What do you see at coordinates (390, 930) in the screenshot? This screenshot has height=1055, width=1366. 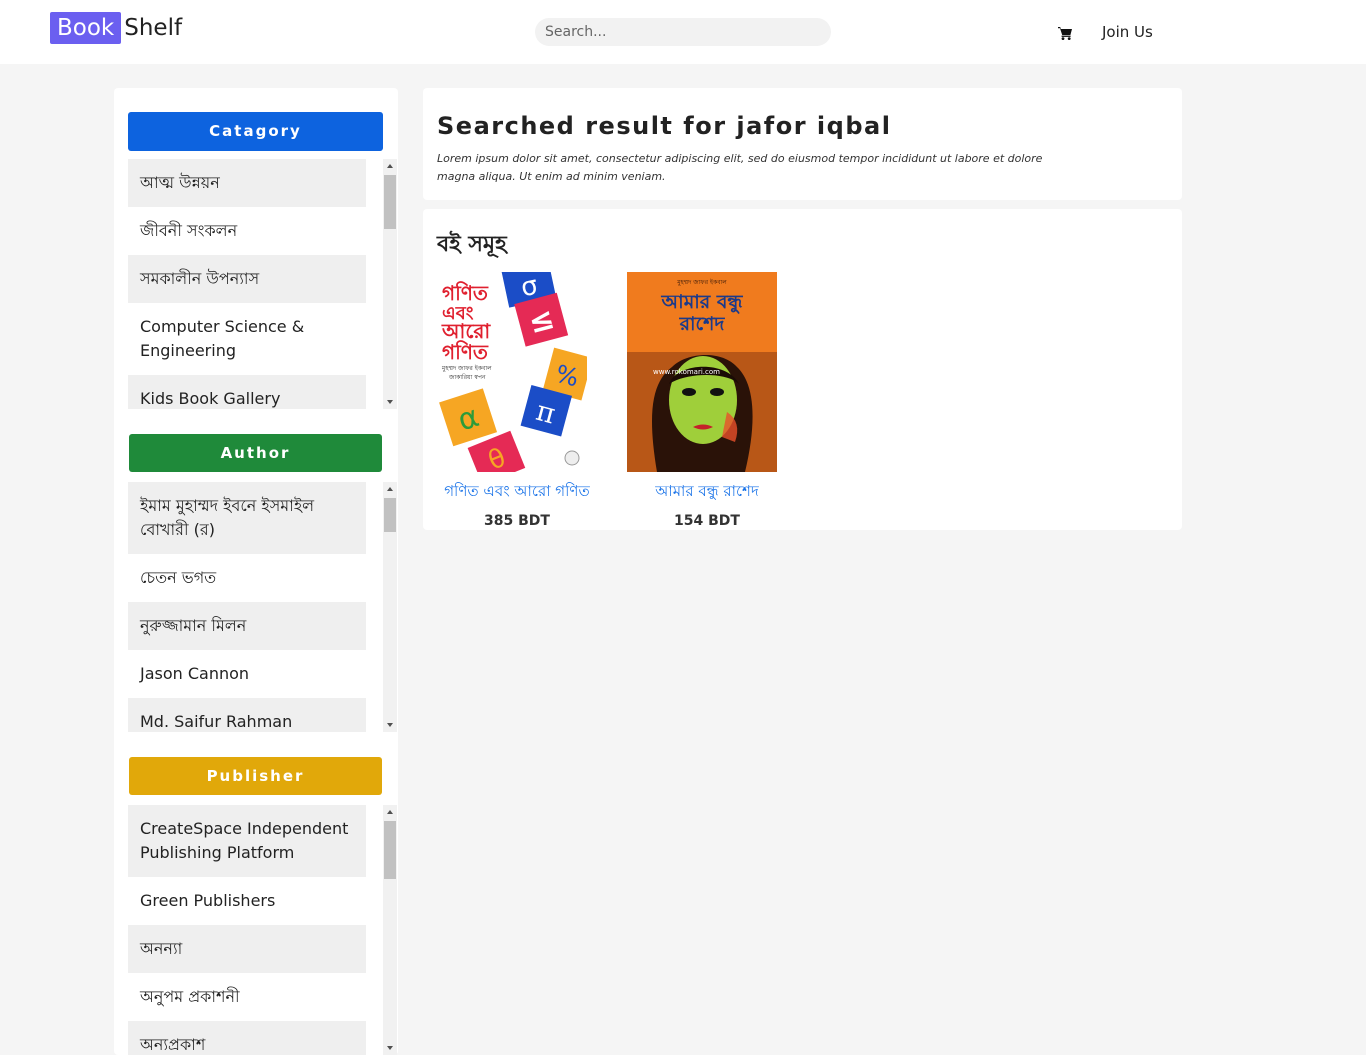 I see `publisher-scrollbar` at bounding box center [390, 930].